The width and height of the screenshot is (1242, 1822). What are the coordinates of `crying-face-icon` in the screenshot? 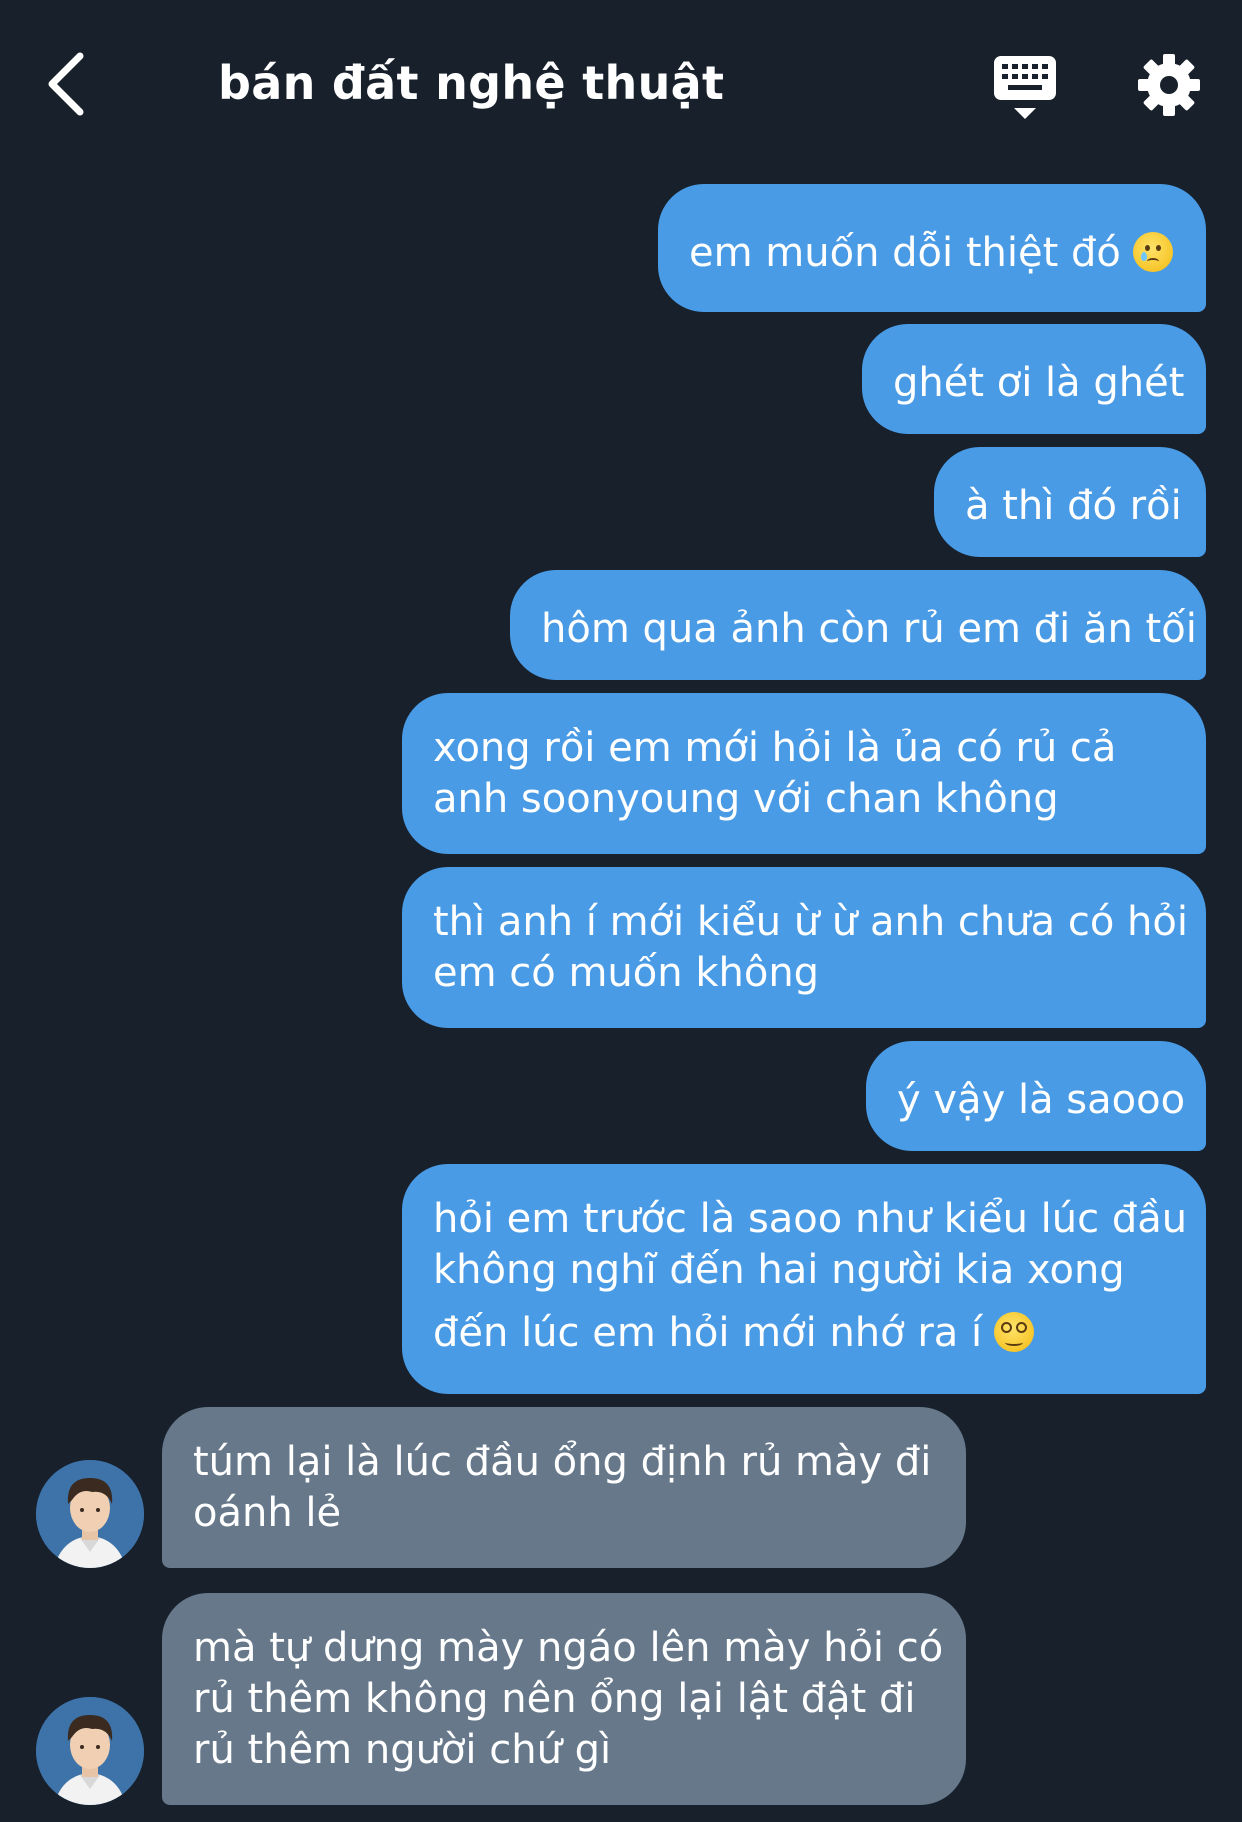 It's located at (1152, 252).